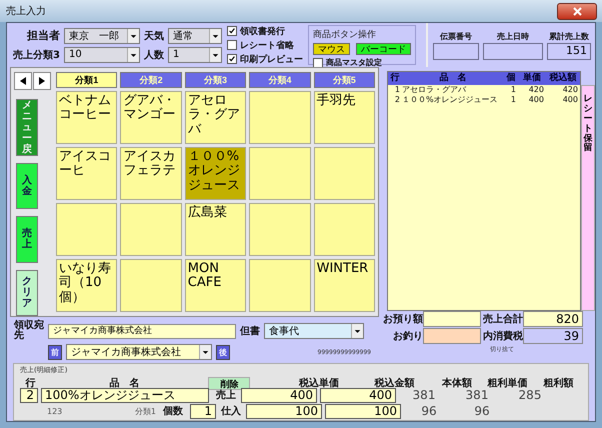 The width and height of the screenshot is (602, 428). What do you see at coordinates (407, 336) in the screenshot?
I see `change-label: お釣り` at bounding box center [407, 336].